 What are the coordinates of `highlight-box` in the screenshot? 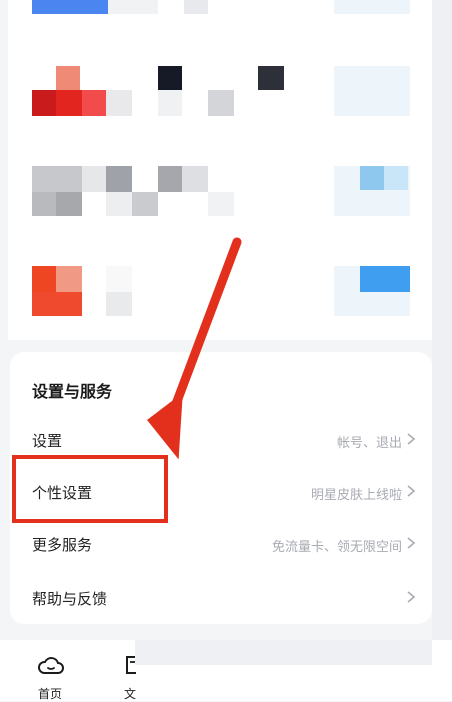 It's located at (90, 489).